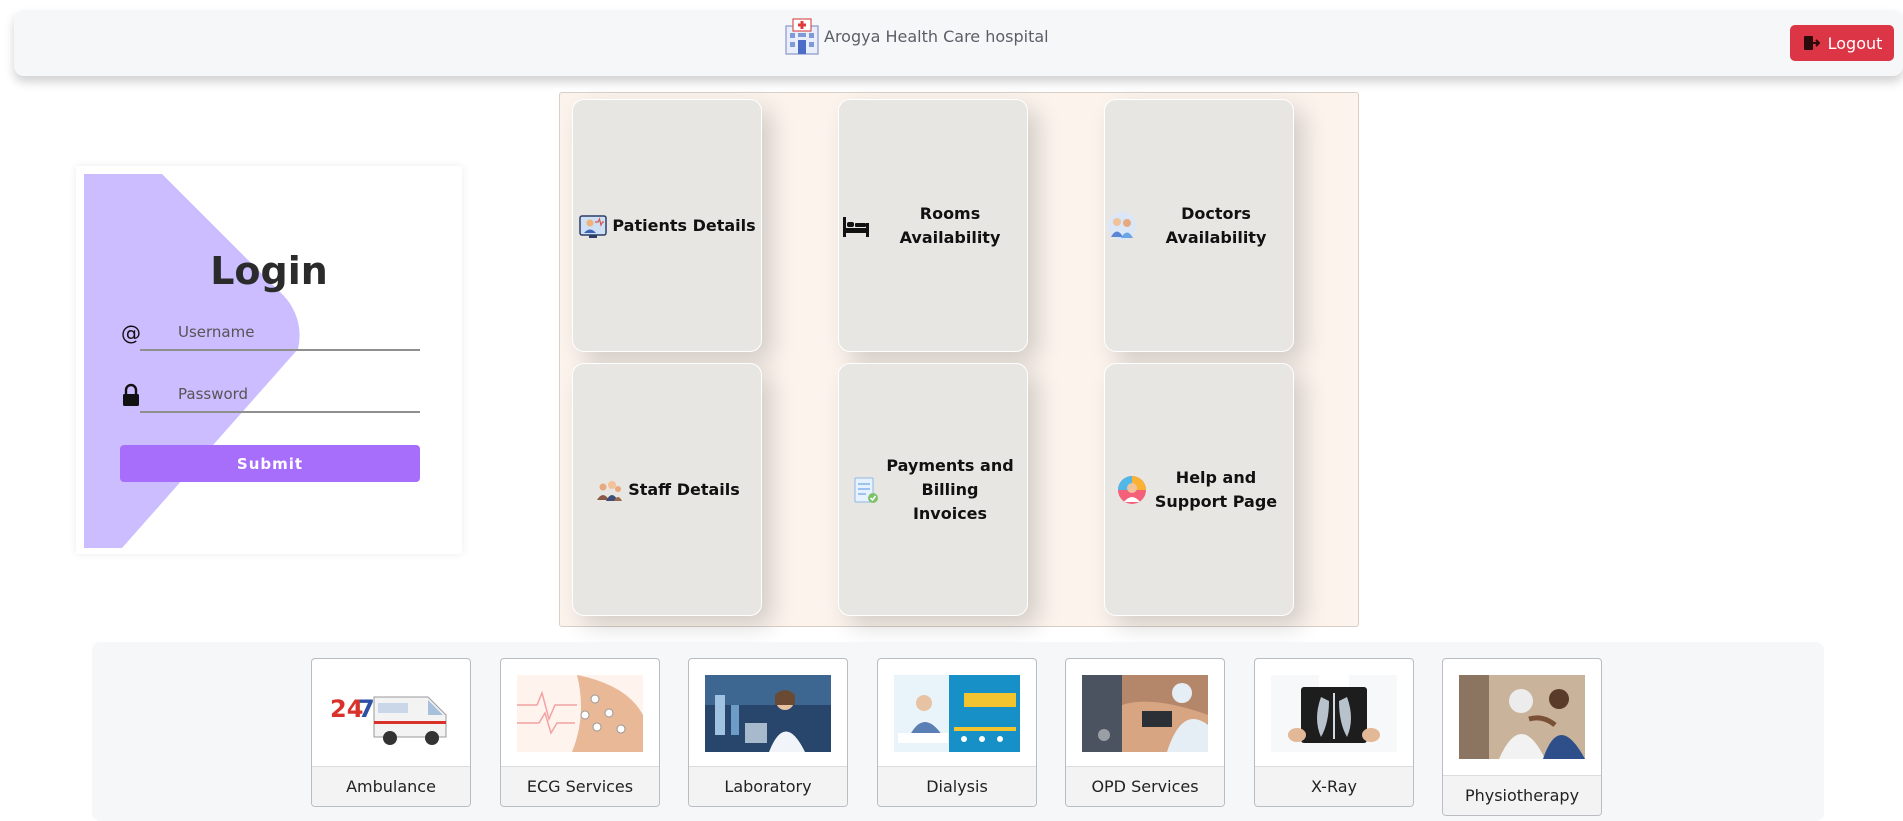 This screenshot has width=1903, height=821. What do you see at coordinates (866, 490) in the screenshot?
I see `invoice-icon` at bounding box center [866, 490].